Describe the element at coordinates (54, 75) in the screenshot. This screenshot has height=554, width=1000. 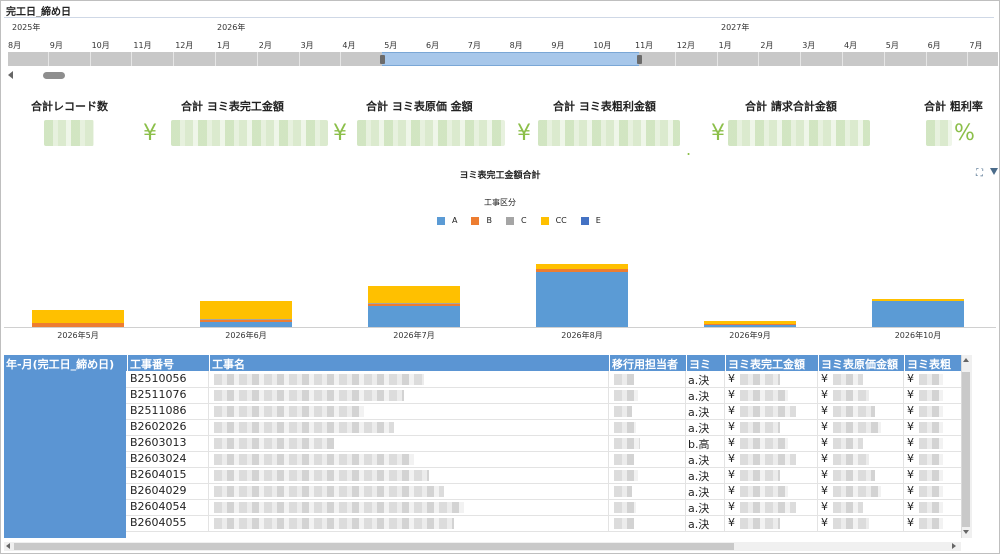
I see `timeline-scroll-thumb` at that location.